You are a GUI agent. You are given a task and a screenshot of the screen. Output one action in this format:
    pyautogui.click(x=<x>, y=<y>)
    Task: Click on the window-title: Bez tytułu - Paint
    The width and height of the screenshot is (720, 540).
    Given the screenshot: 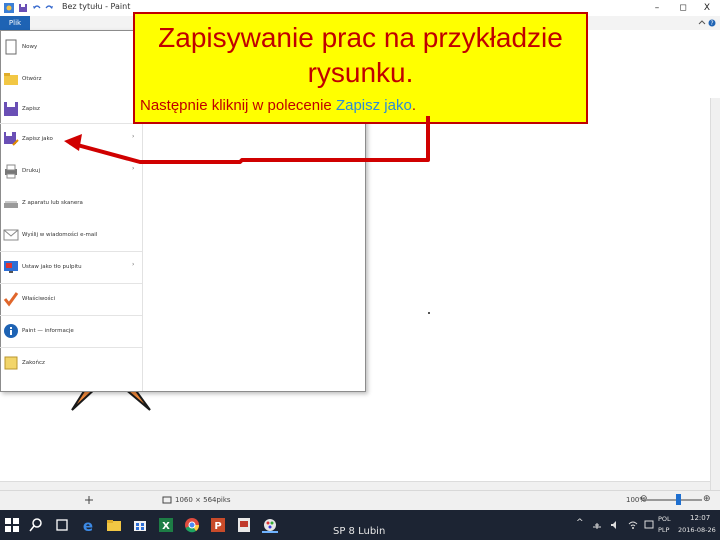 What is the action you would take?
    pyautogui.click(x=96, y=6)
    